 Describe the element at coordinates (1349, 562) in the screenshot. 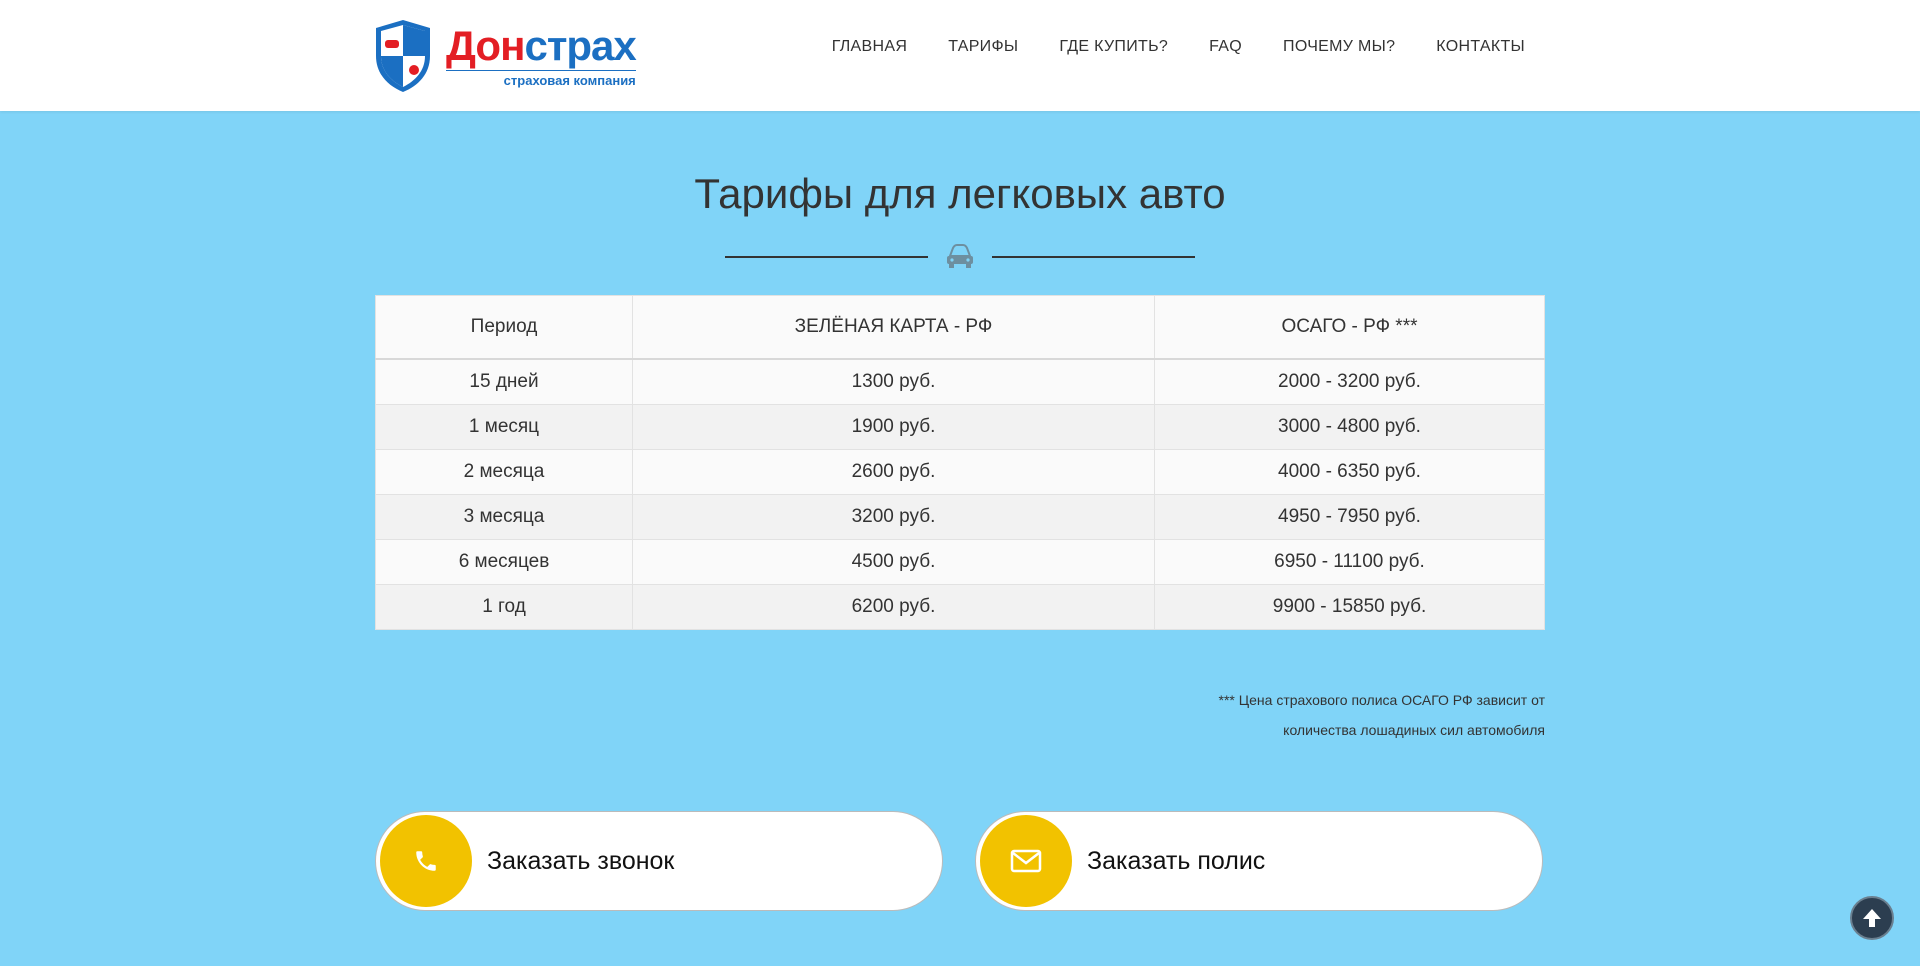

I see `cell-osago: 6950 - 11100 руб.` at that location.